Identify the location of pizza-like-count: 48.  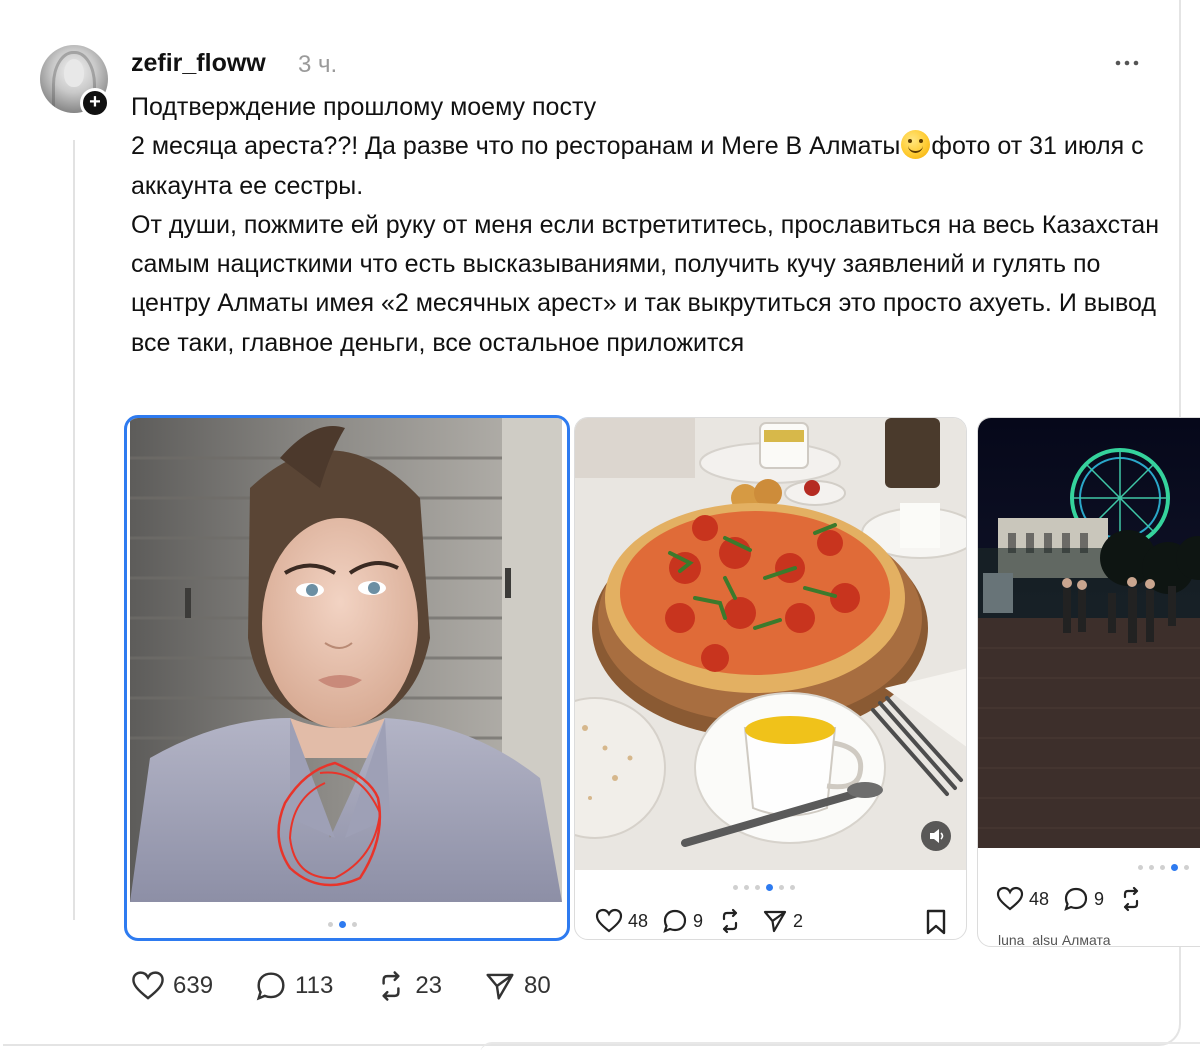
(638, 920).